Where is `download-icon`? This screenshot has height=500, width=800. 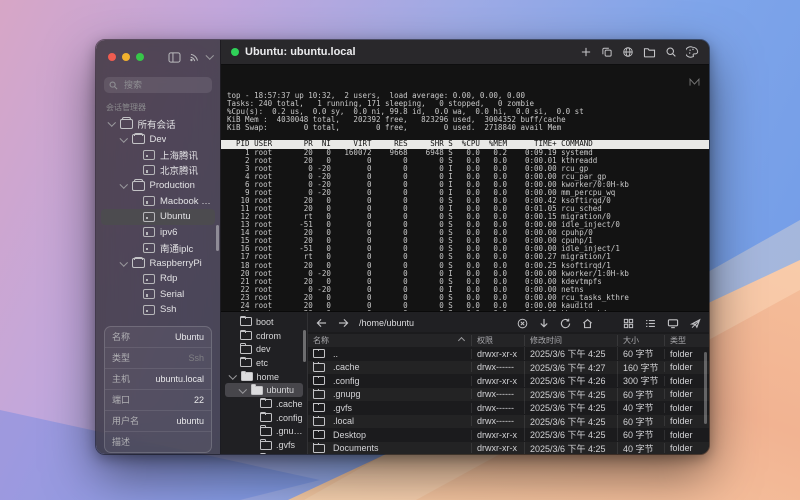 download-icon is located at coordinates (544, 323).